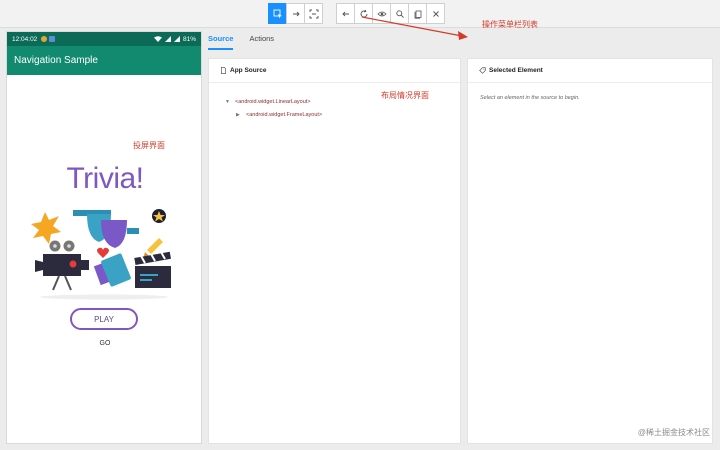  I want to click on toolbar, so click(360, 14).